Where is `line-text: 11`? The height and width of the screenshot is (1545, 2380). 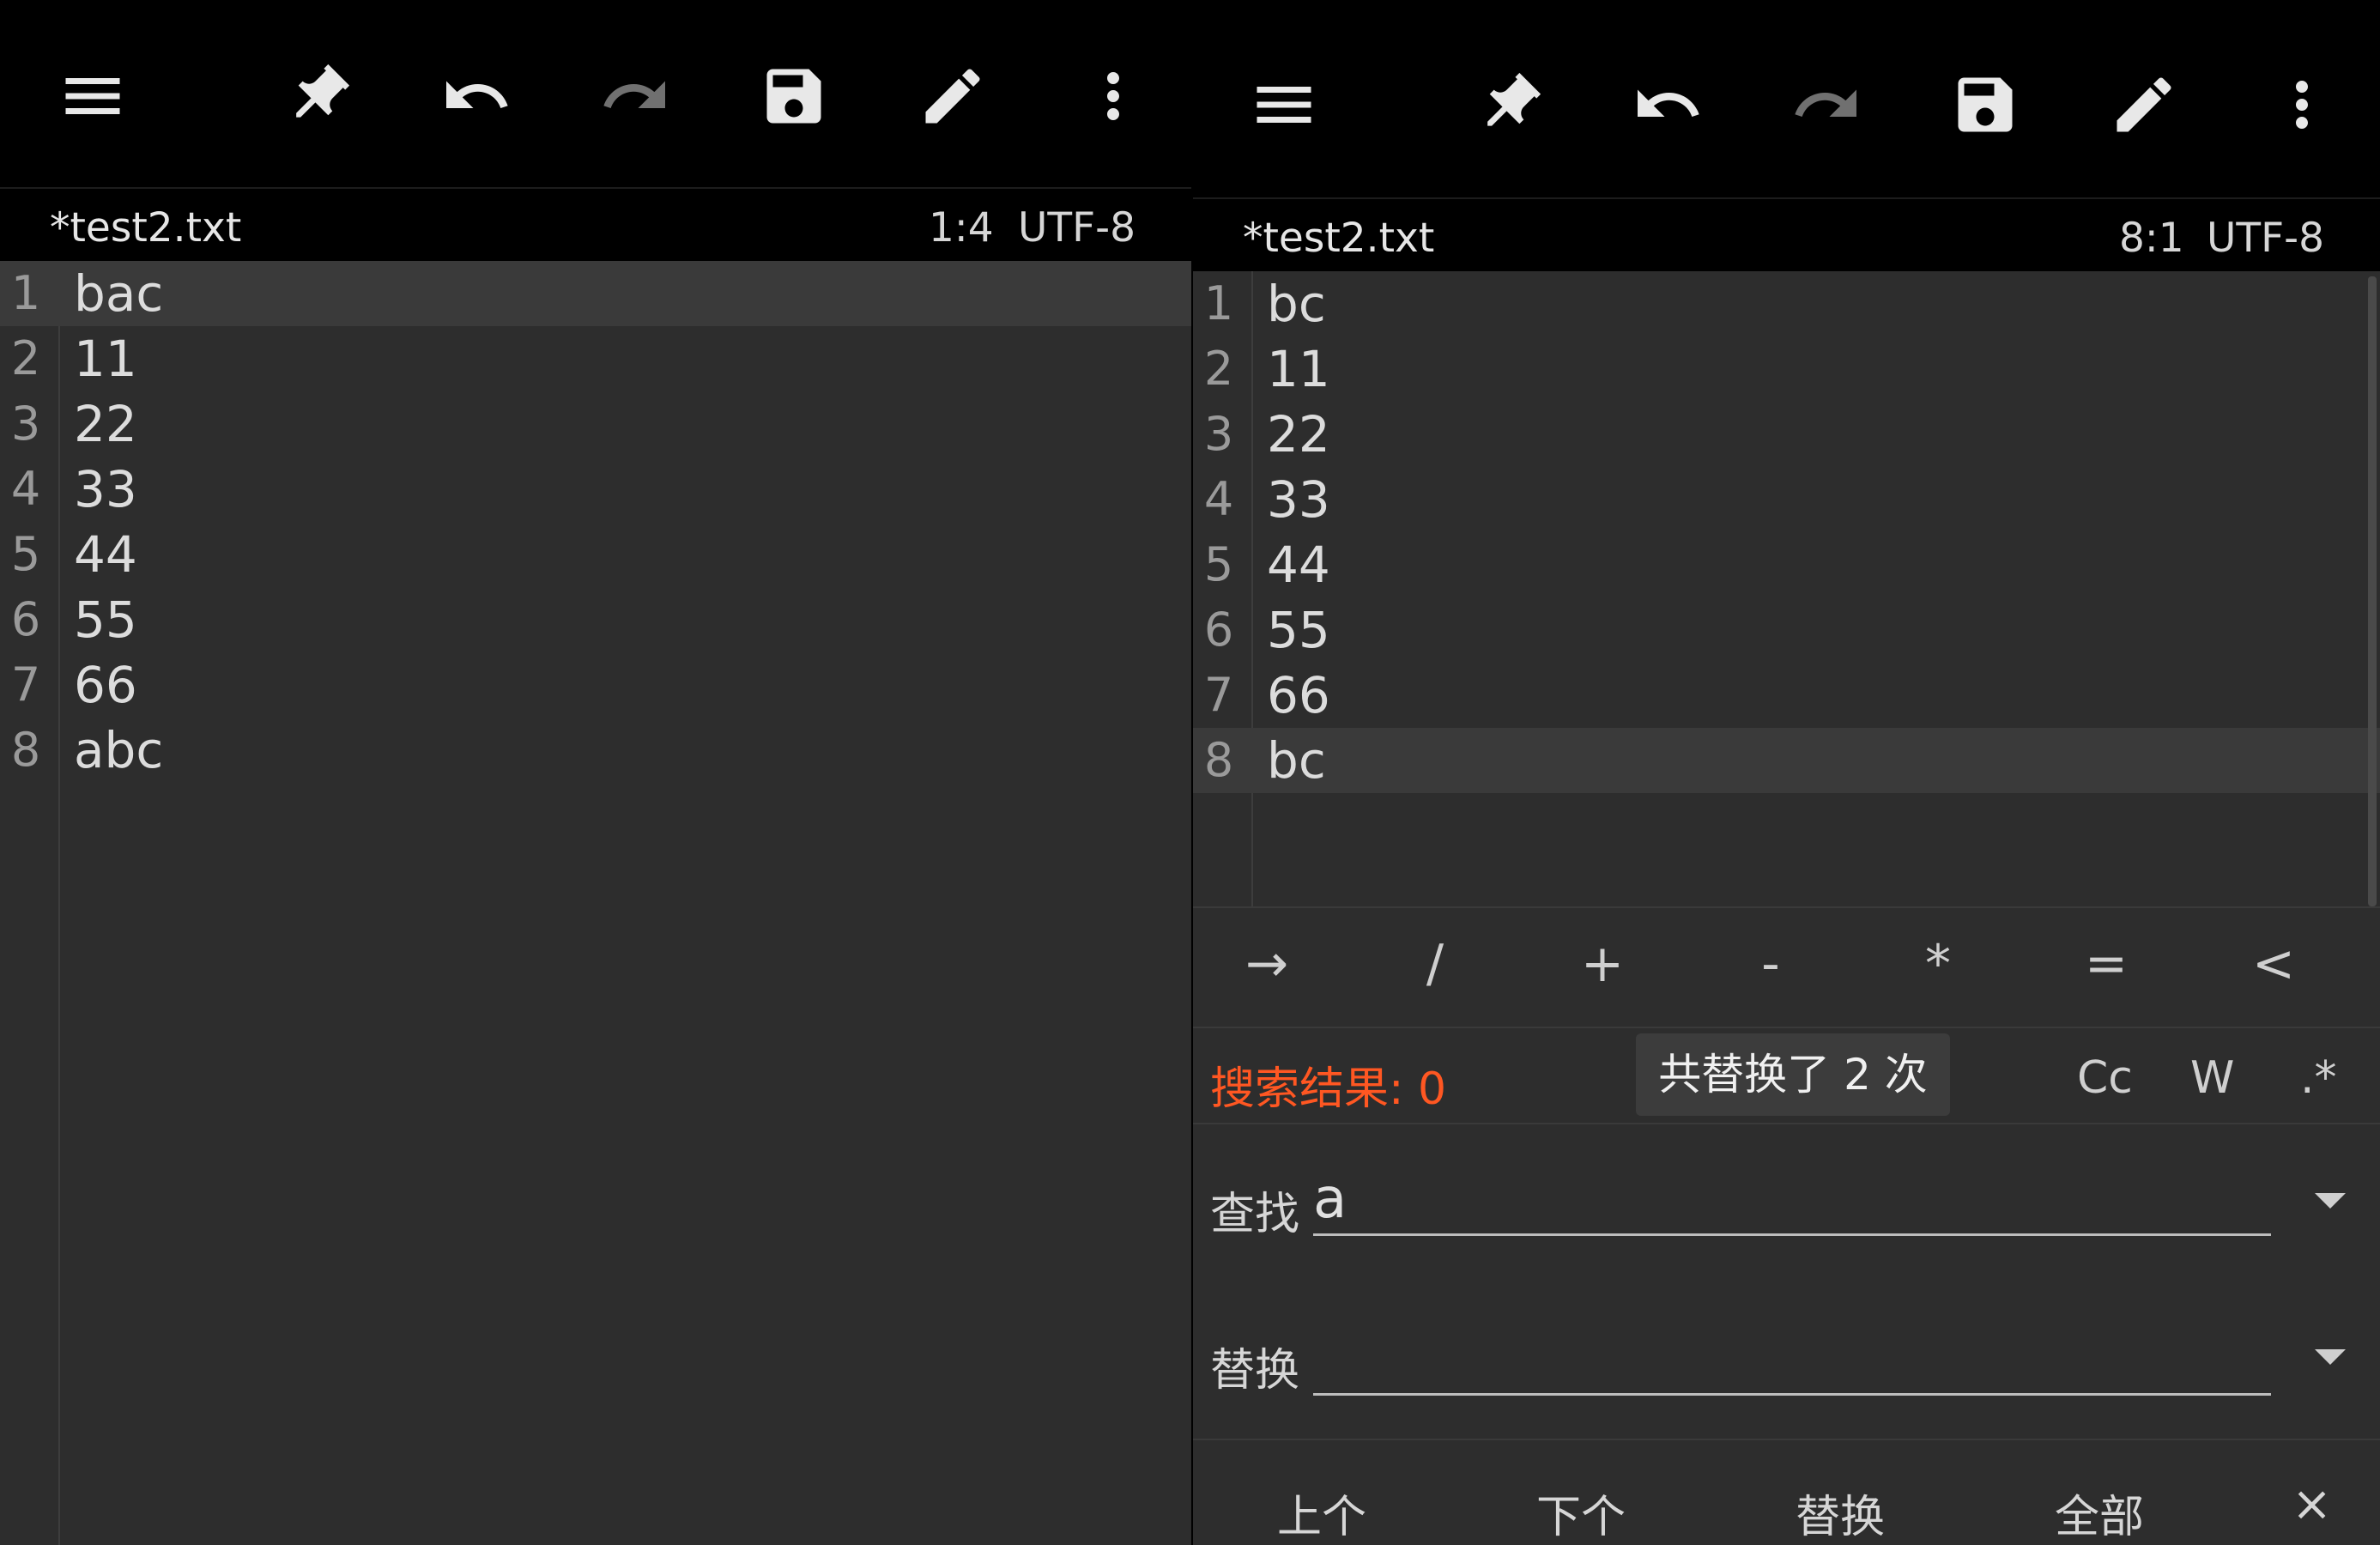 line-text: 11 is located at coordinates (106, 359).